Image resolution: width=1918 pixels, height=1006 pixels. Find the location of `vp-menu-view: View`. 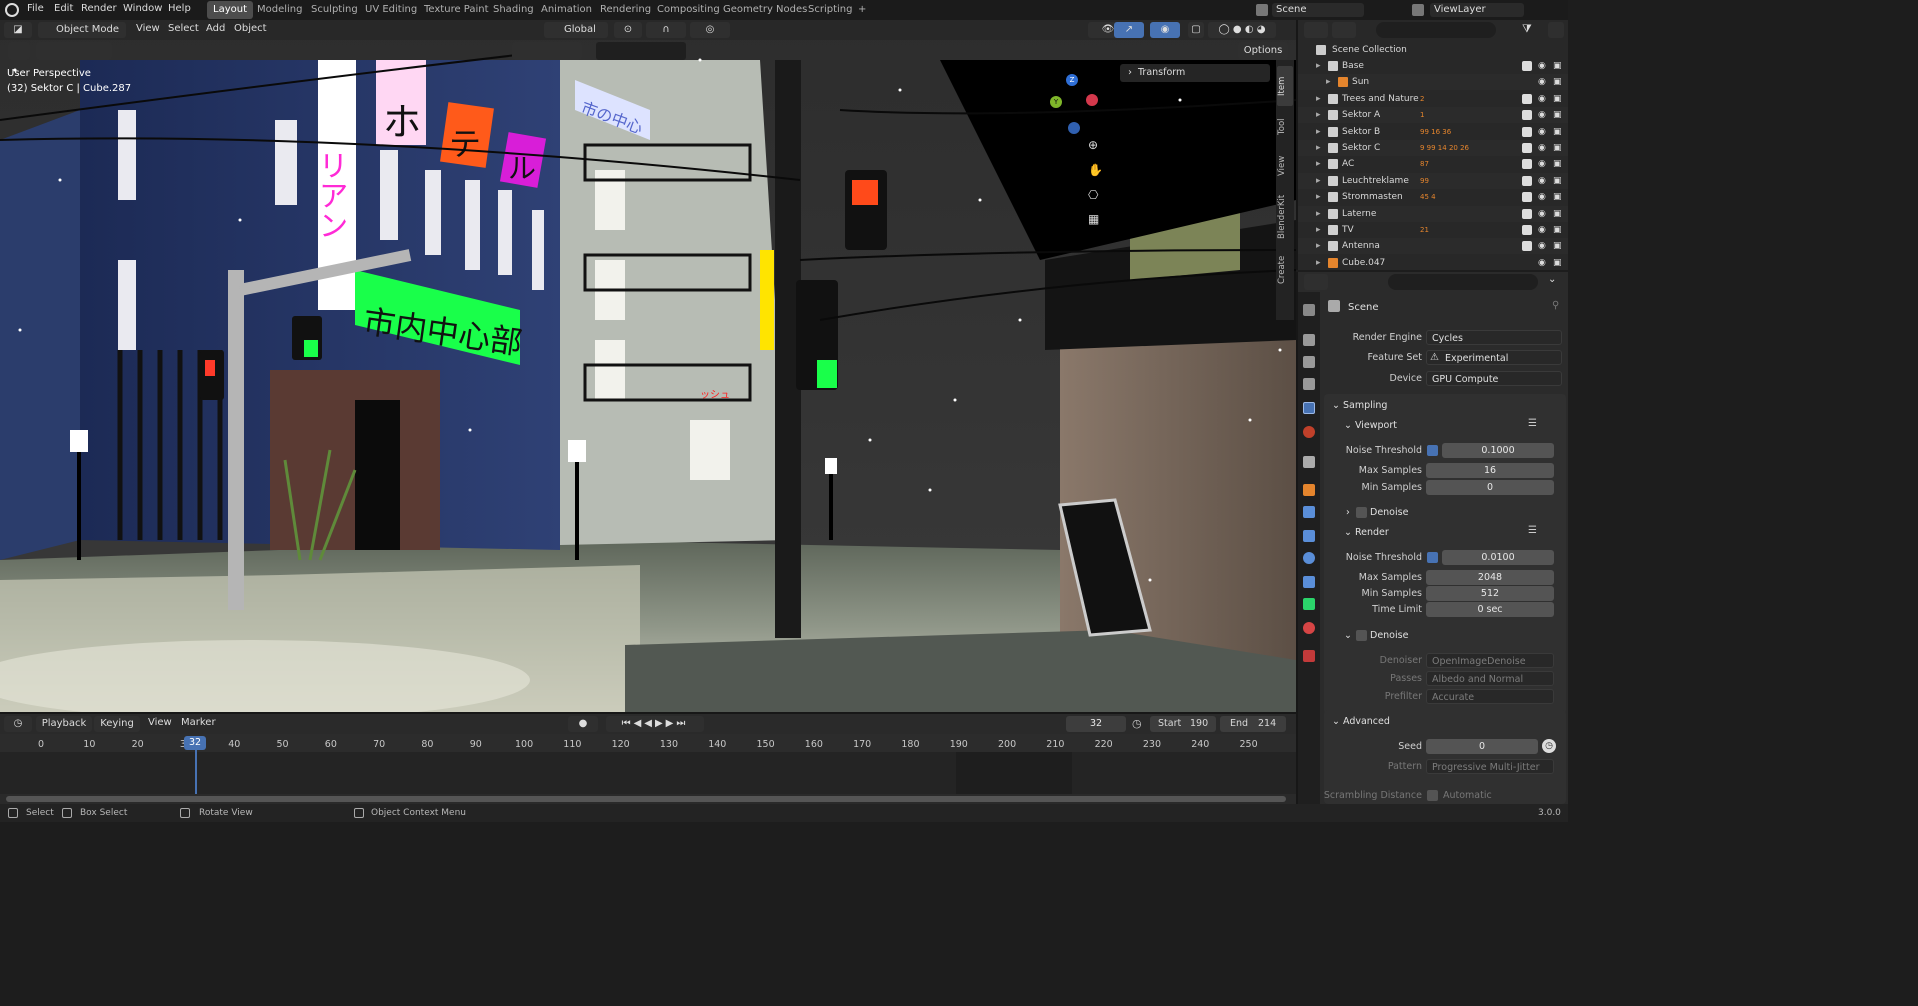

vp-menu-view: View is located at coordinates (148, 28).